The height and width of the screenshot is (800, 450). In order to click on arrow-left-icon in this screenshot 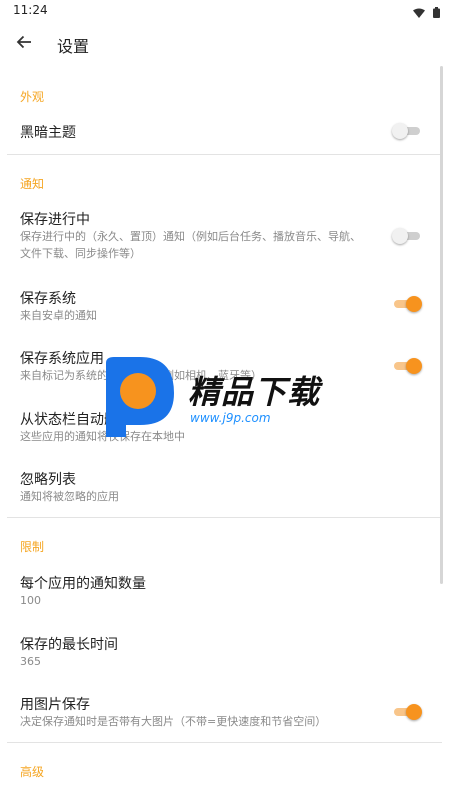, I will do `click(24, 44)`.